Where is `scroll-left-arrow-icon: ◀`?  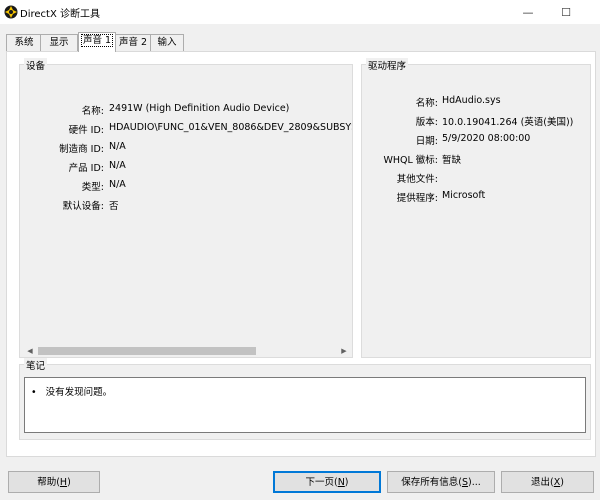
scroll-left-arrow-icon: ◀ is located at coordinates (30, 351).